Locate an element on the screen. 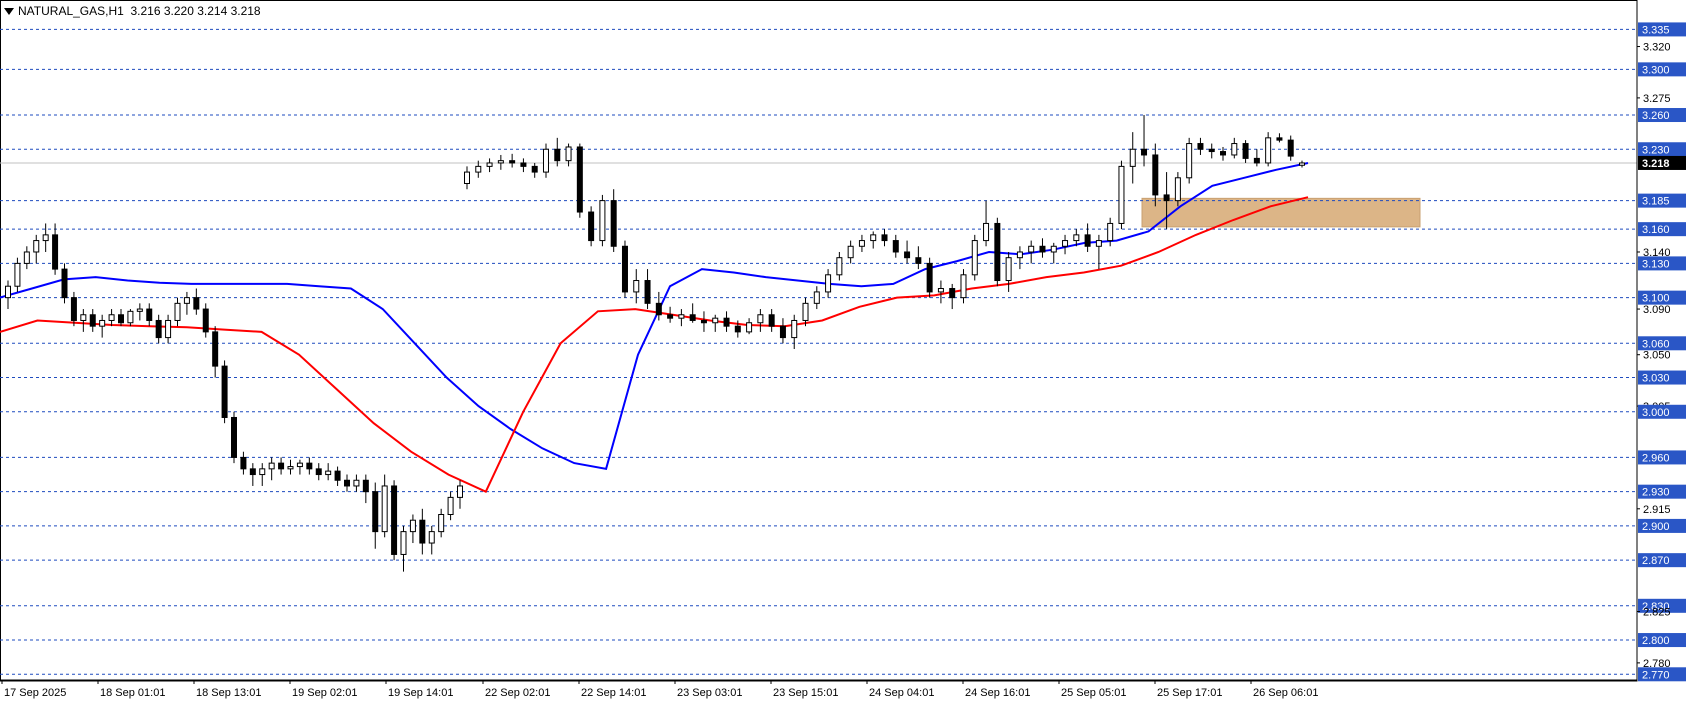 Image resolution: width=1686 pixels, height=707 pixels. time-tick-label: 26 Sep 06:01 is located at coordinates (1285, 693).